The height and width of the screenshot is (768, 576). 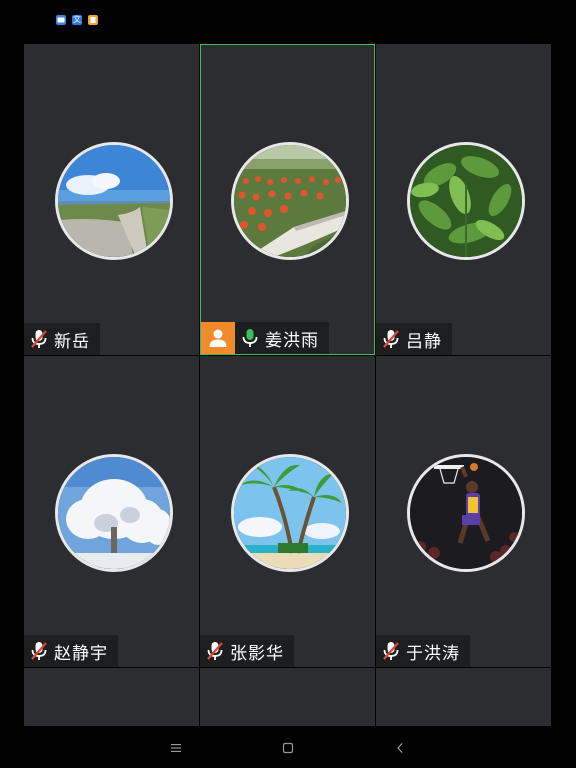 What do you see at coordinates (218, 338) in the screenshot?
I see `host-badge-icon` at bounding box center [218, 338].